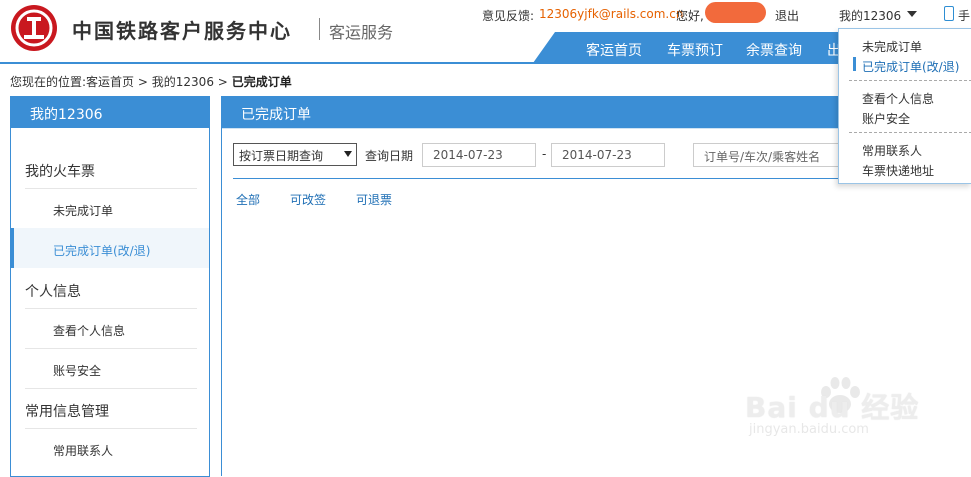 This screenshot has height=477, width=971. I want to click on baidu-jingyan-watermark: Bai du 经验 jingyan.baidu.com, so click(855, 409).